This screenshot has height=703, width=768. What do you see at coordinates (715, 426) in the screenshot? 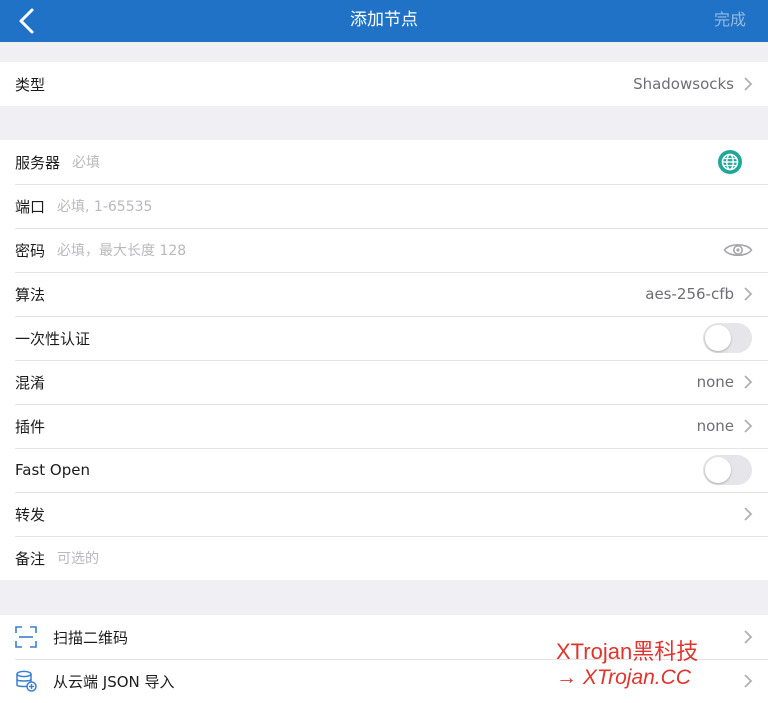
I see `plugin-value: none` at bounding box center [715, 426].